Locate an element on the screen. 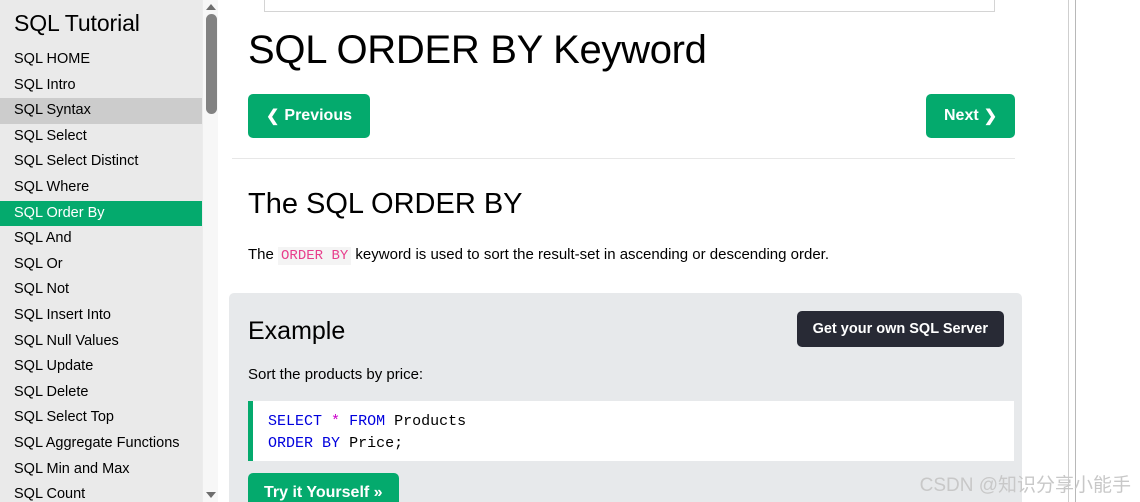  sidebar-scrollbar is located at coordinates (210, 251).